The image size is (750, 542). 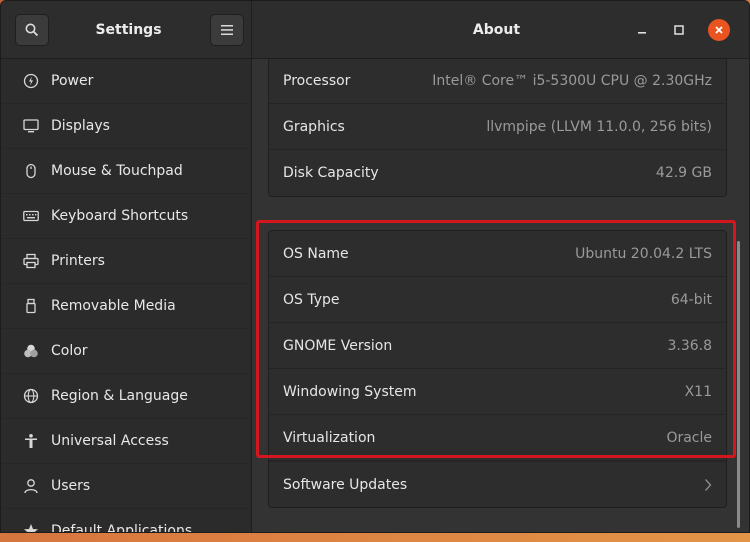 I want to click on mouse-icon, so click(x=31, y=171).